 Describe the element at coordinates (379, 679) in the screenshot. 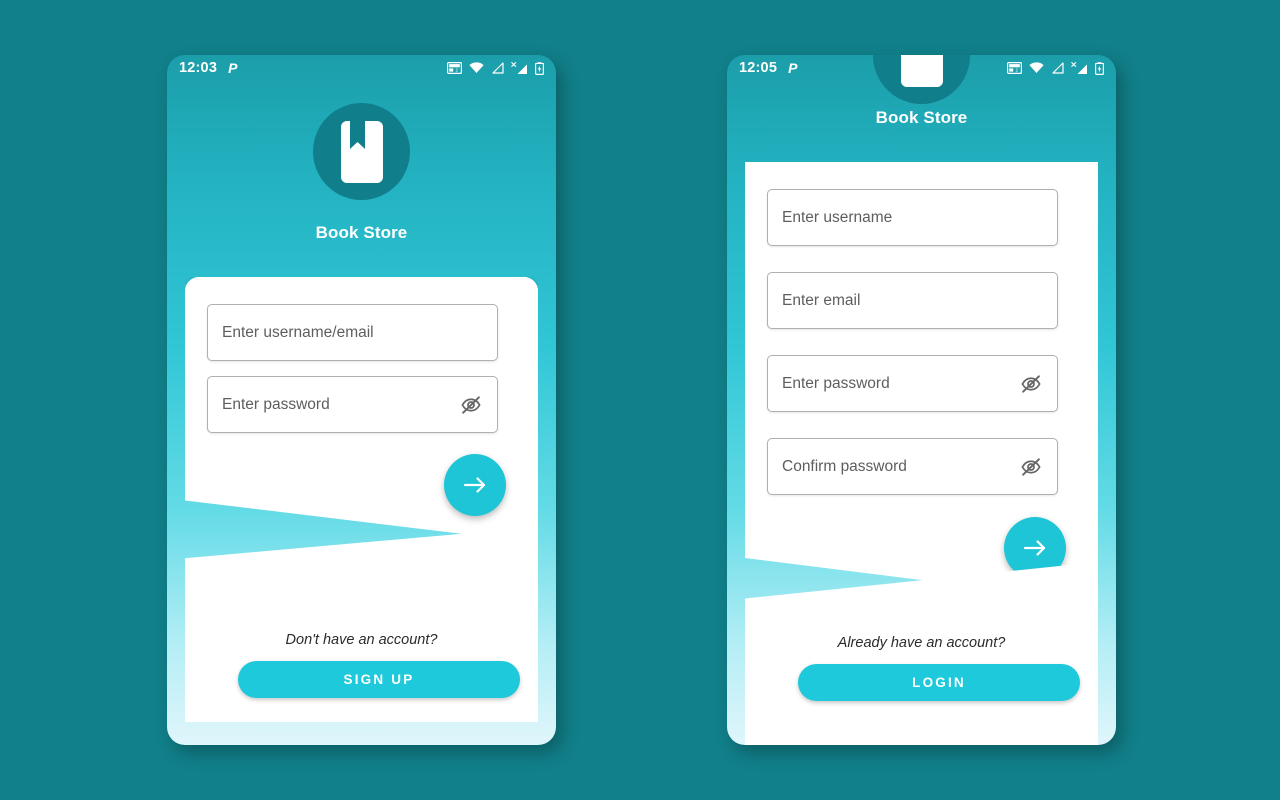

I see `sign-up-button: SIGN UP` at that location.